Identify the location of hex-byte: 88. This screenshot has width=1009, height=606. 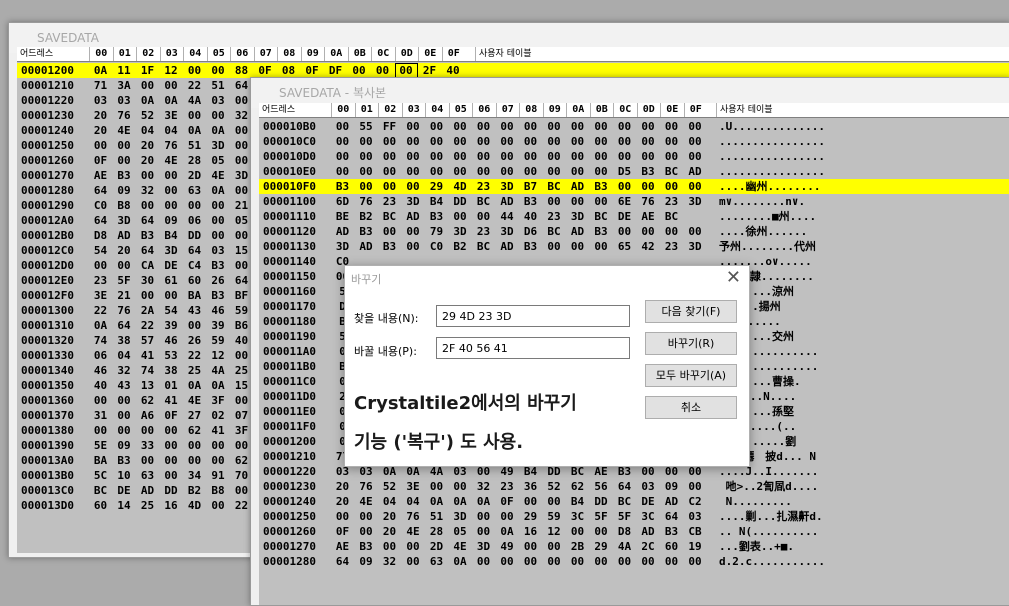
(241, 70).